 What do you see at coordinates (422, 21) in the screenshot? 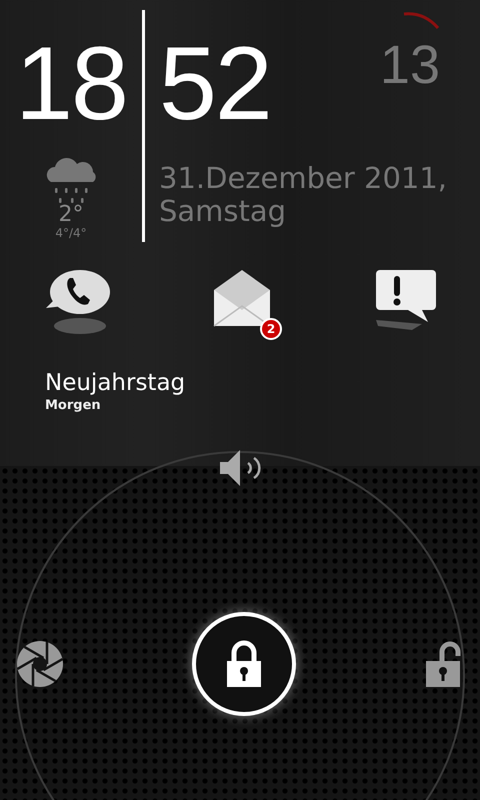
I see `arc-mark-icon` at bounding box center [422, 21].